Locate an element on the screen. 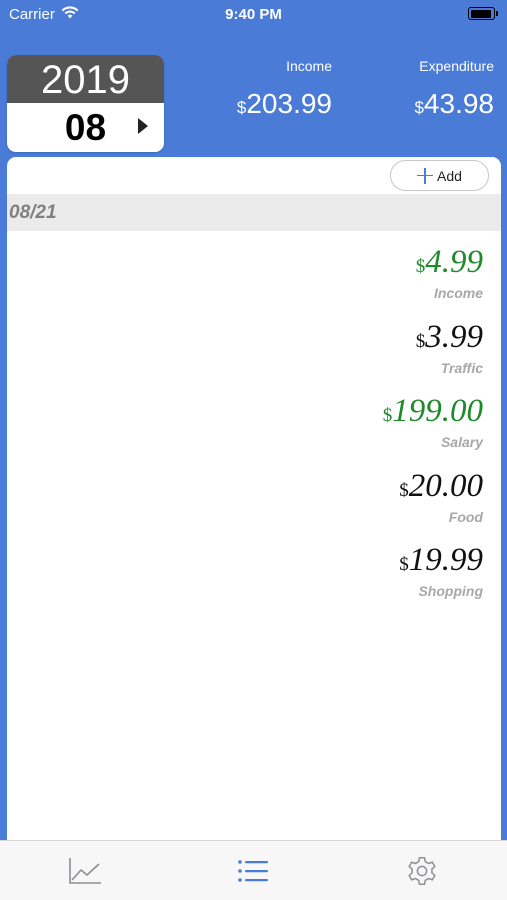  transaction-row: $4.99 Income is located at coordinates (254, 280).